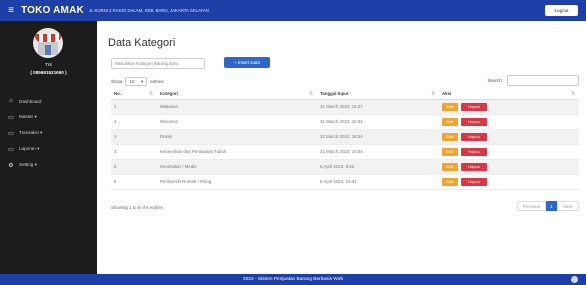 This screenshot has width=586, height=285. I want to click on sidebar-item-label: Dashboard, so click(30, 101).